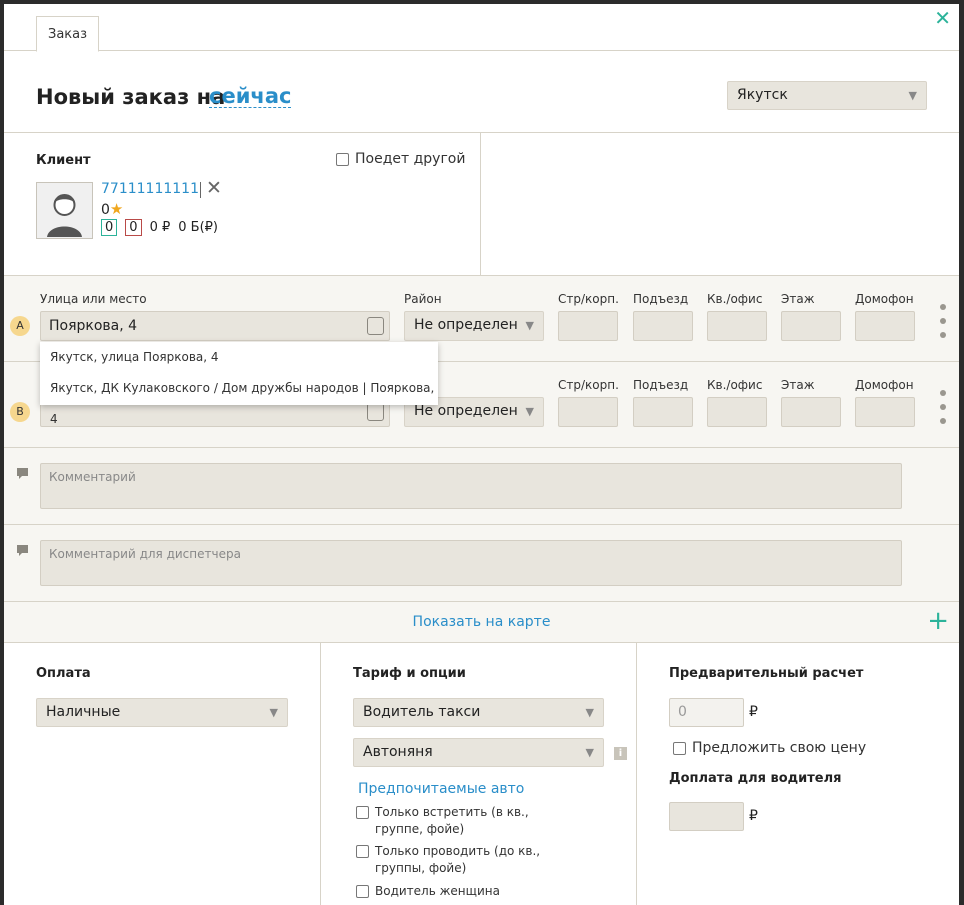 The image size is (964, 905). Describe the element at coordinates (481, 92) in the screenshot. I see `order-header: Новый заказ на сейчас Якутск ▼` at that location.